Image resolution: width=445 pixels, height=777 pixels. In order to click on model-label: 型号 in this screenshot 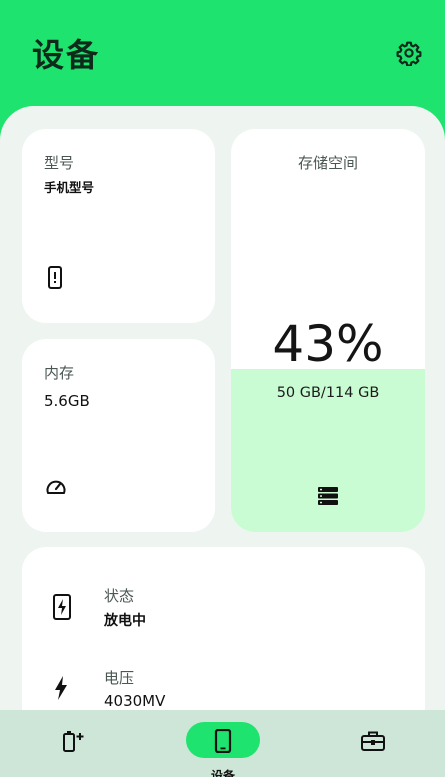, I will do `click(59, 163)`.